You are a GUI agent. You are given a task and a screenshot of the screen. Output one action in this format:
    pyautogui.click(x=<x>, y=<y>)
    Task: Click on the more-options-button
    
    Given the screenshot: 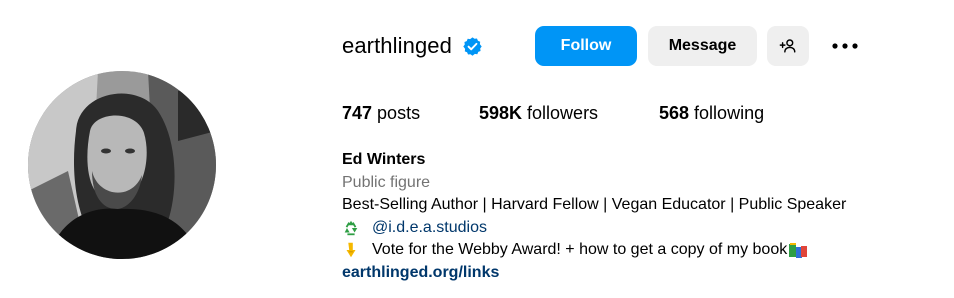 What is the action you would take?
    pyautogui.click(x=845, y=46)
    